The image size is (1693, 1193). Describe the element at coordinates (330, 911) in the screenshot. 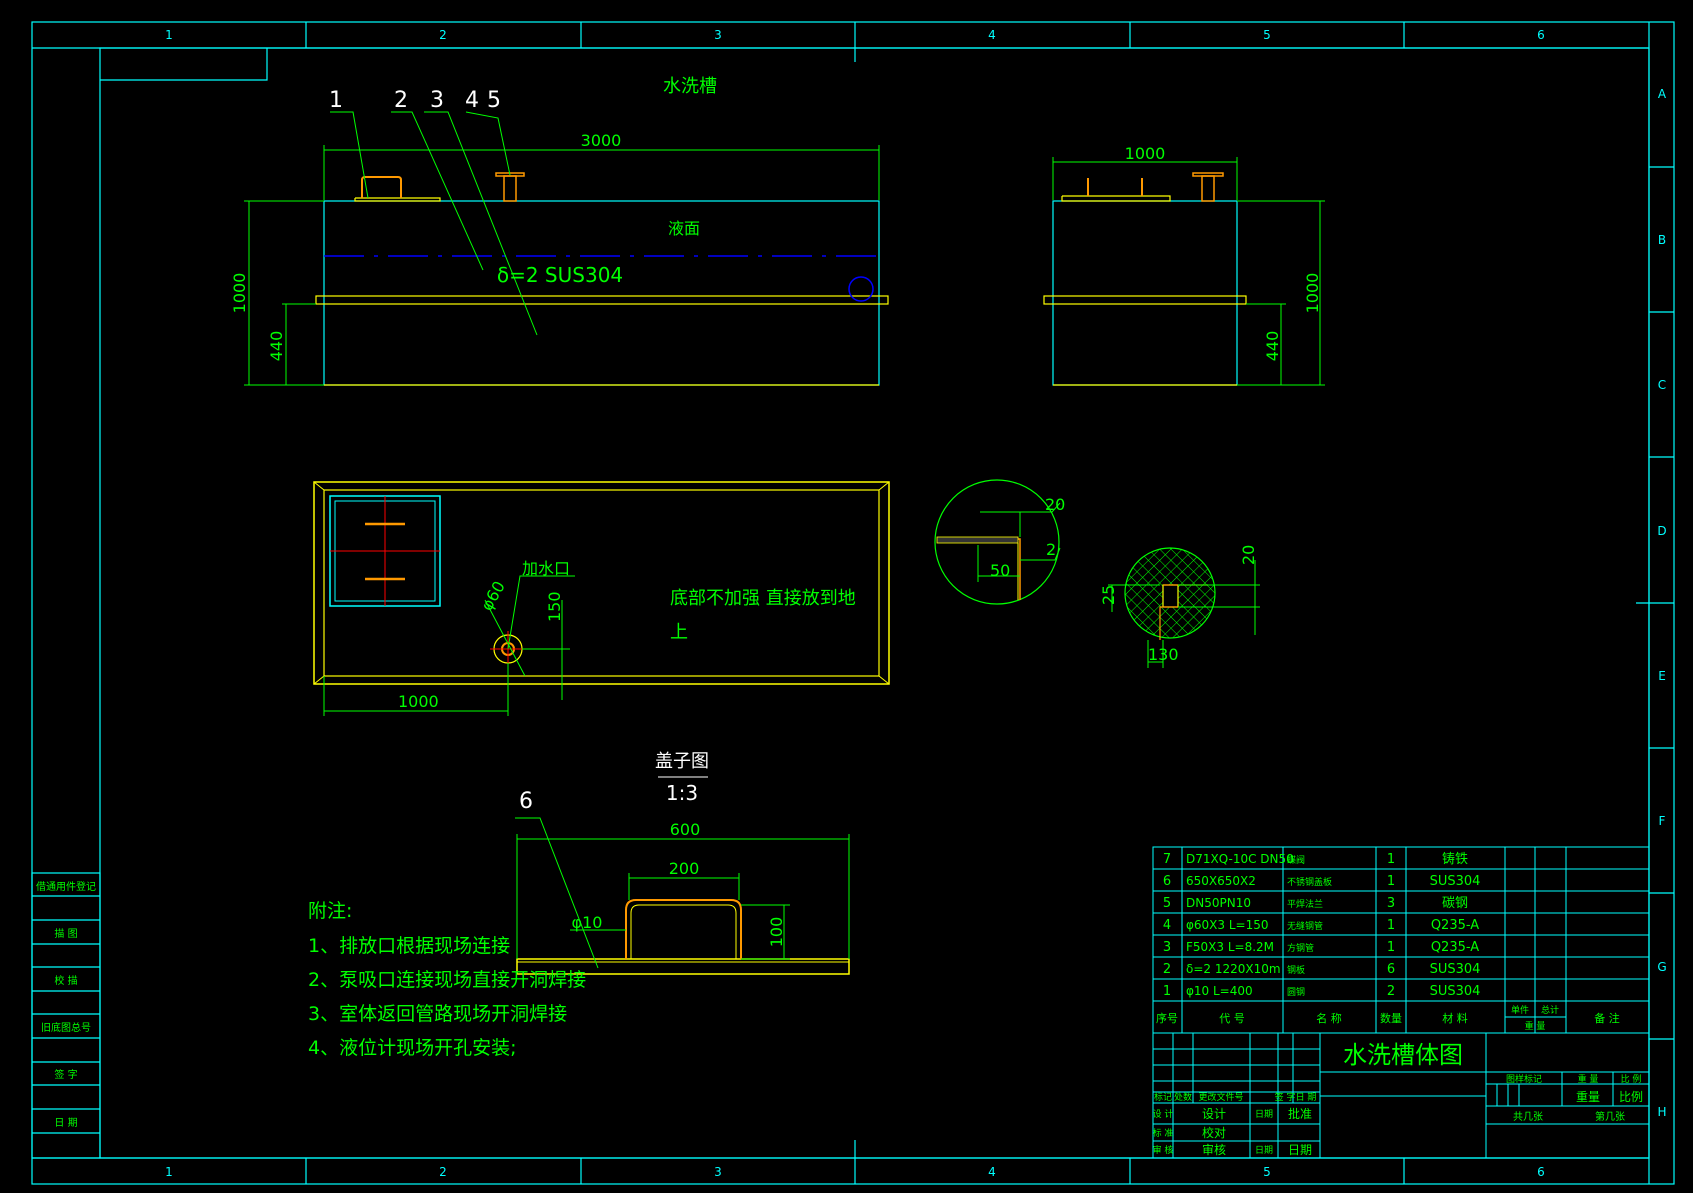

I see `notes-heading: 附注:` at that location.